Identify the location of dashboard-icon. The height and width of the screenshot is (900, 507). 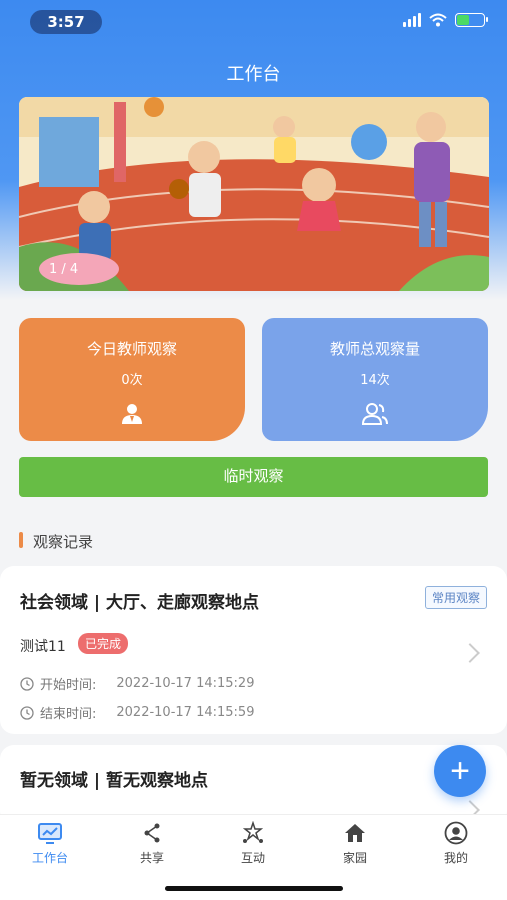
(50, 833).